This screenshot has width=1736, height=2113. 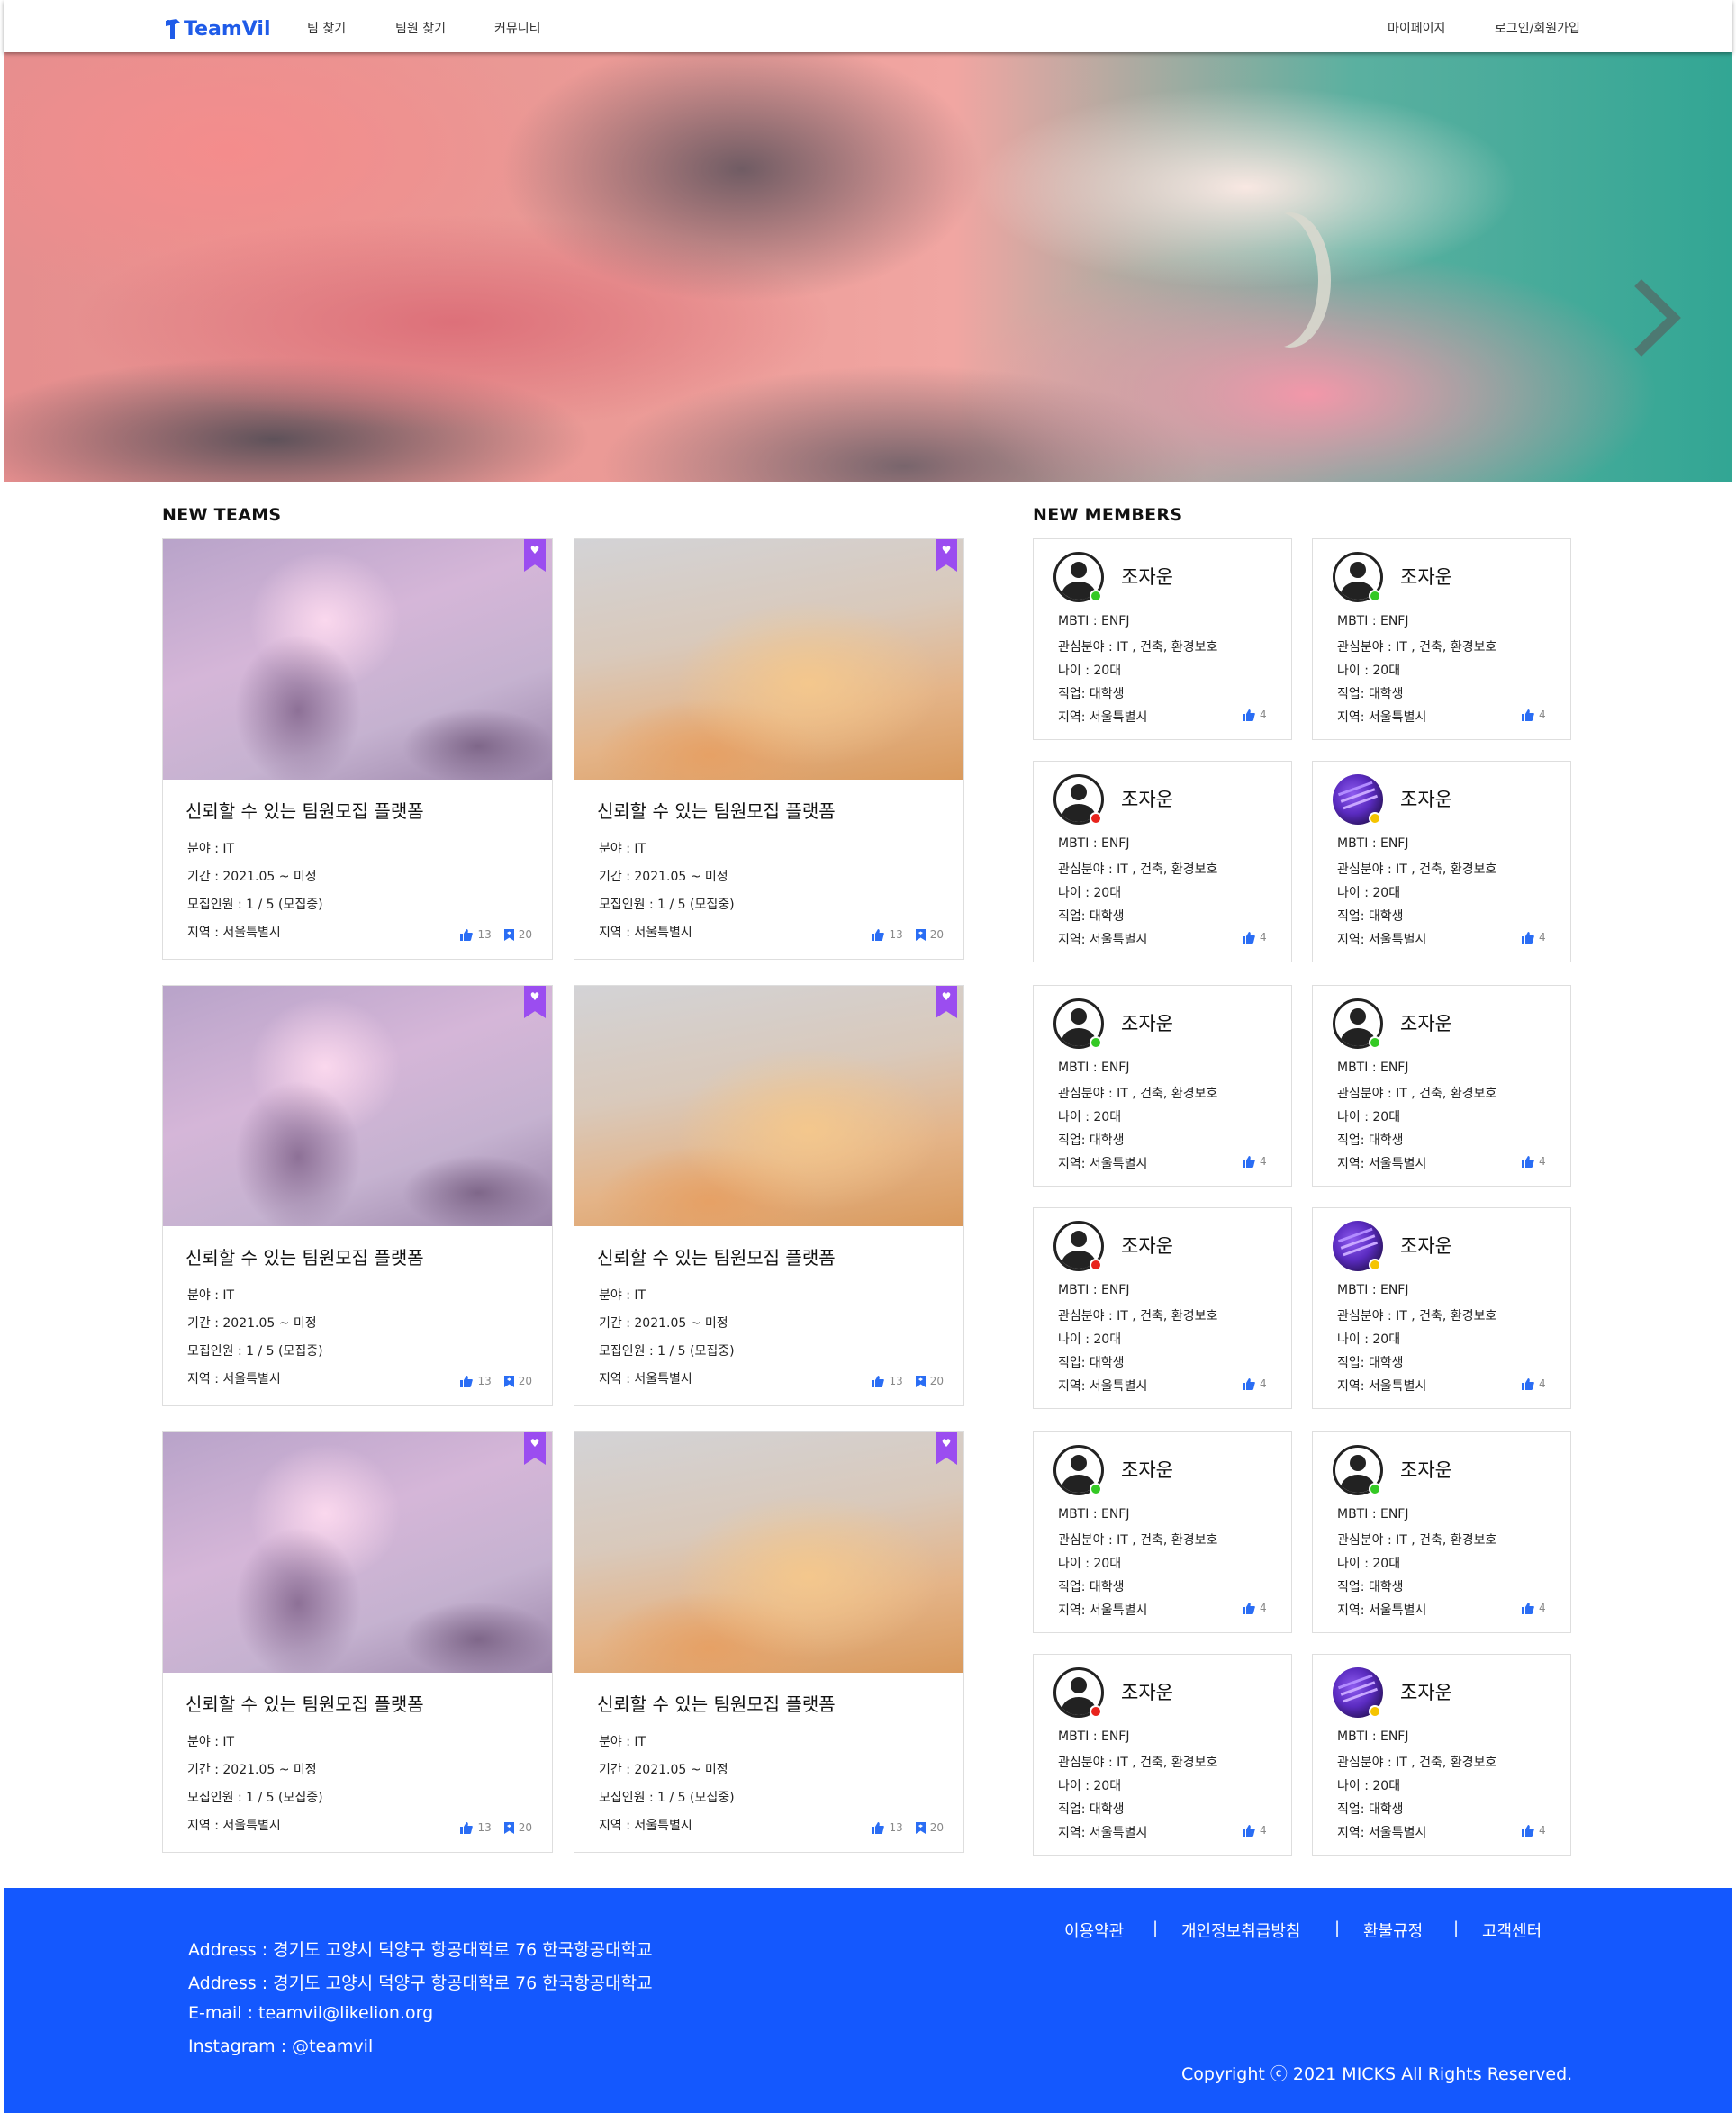 I want to click on footer-link-refund: 환불규정, so click(x=1393, y=1930).